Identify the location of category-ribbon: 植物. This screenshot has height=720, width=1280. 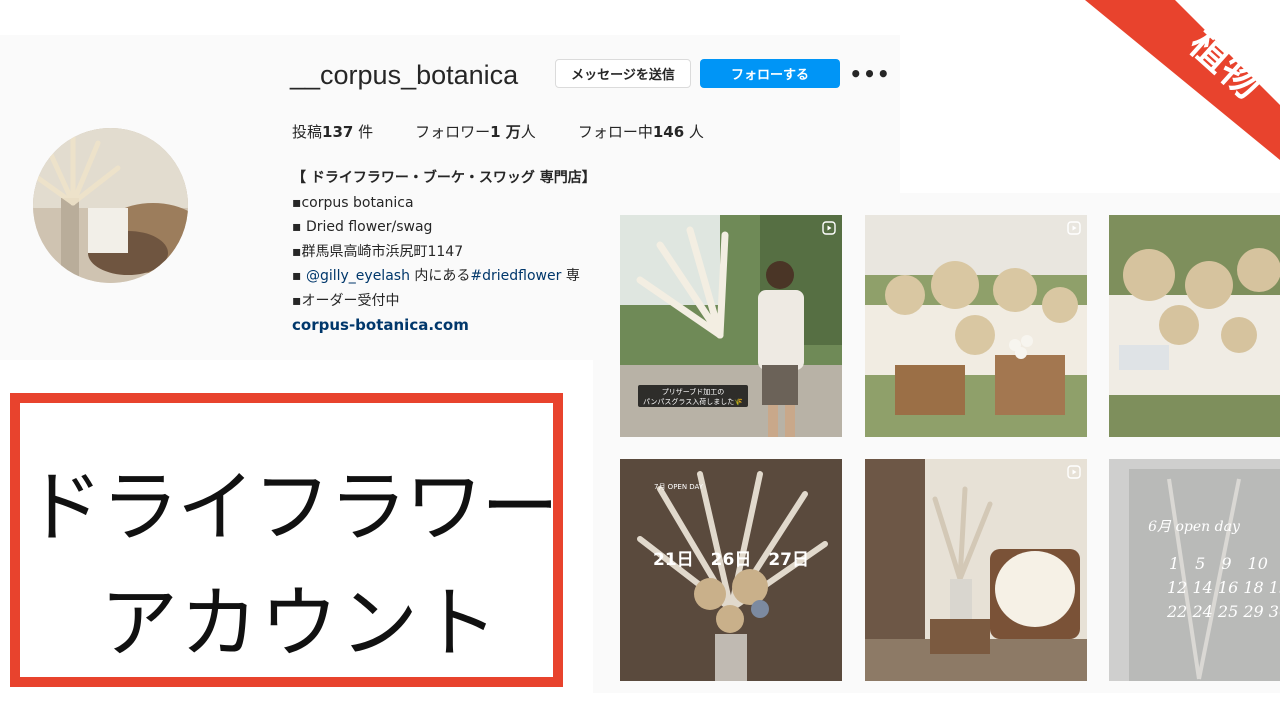
(1182, 80).